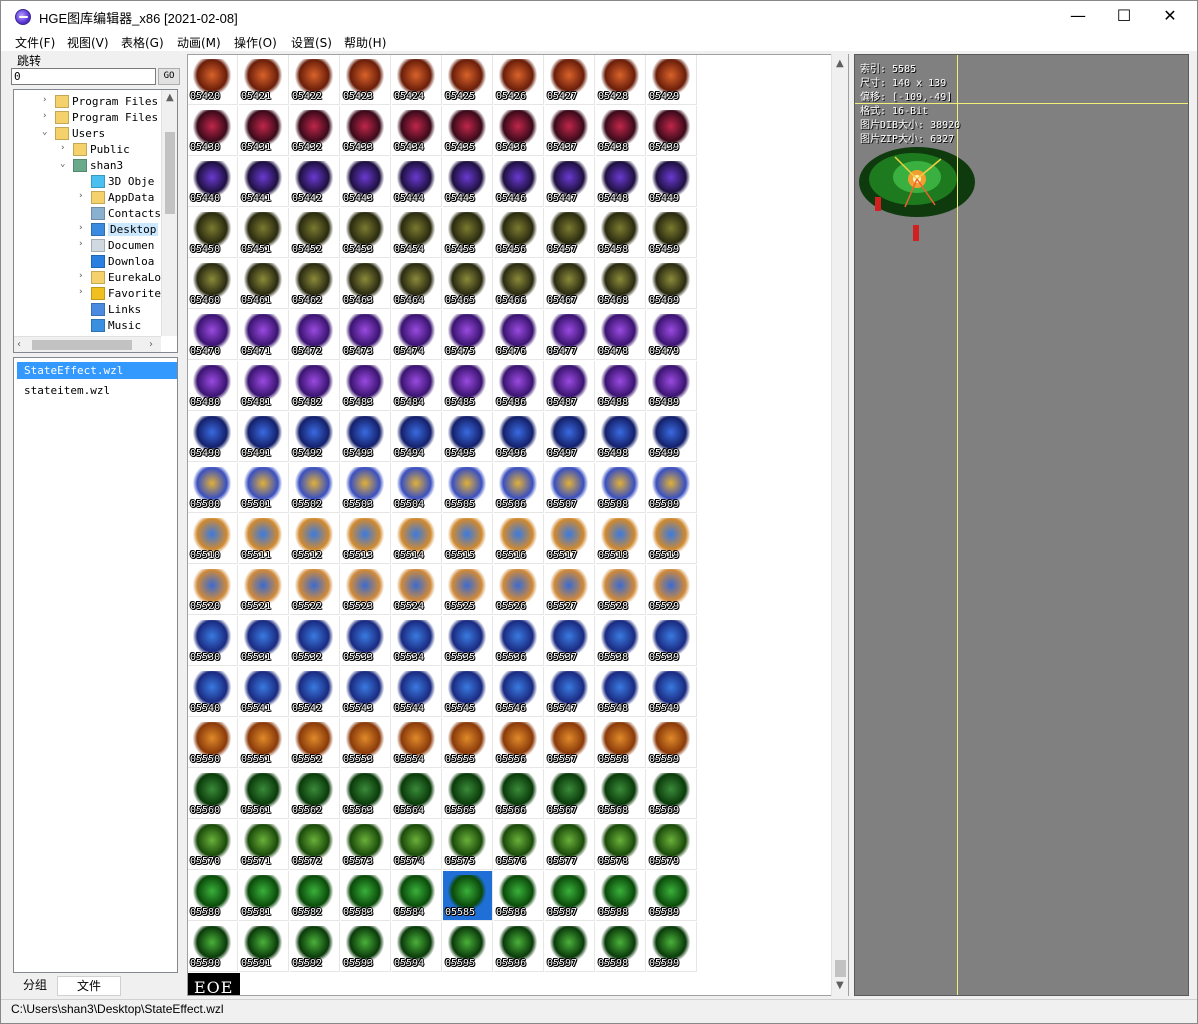 The height and width of the screenshot is (1024, 1198). What do you see at coordinates (621, 233) in the screenshot?
I see `sprite-cell: 05458` at bounding box center [621, 233].